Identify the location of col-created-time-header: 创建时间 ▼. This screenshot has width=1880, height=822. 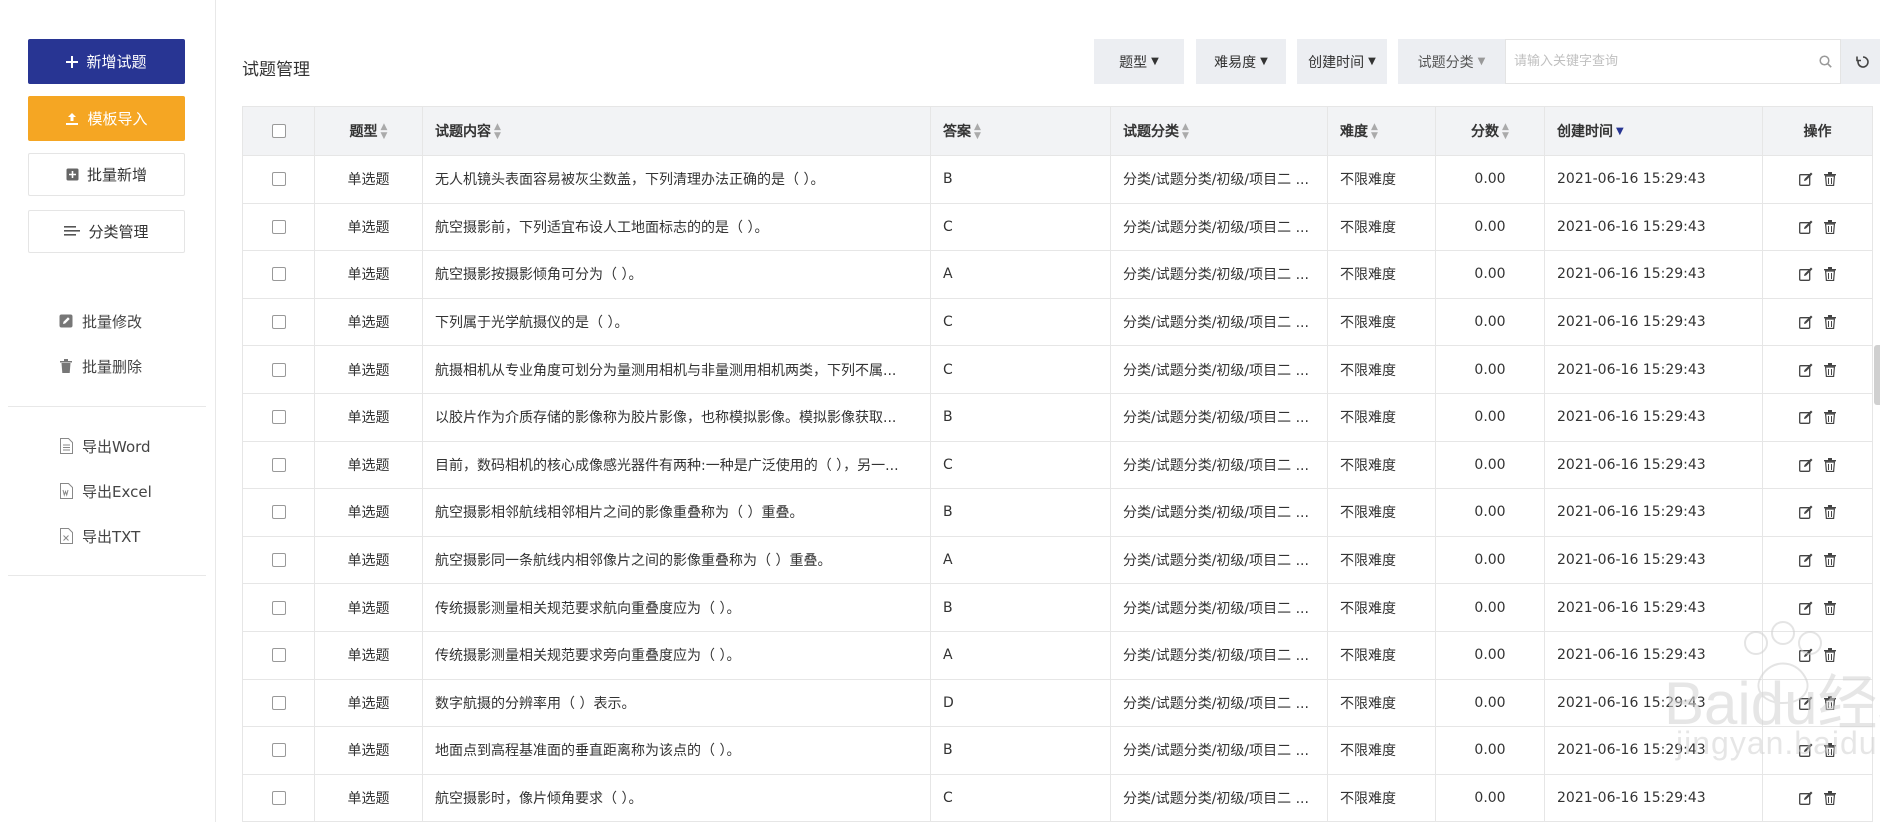
(1653, 131).